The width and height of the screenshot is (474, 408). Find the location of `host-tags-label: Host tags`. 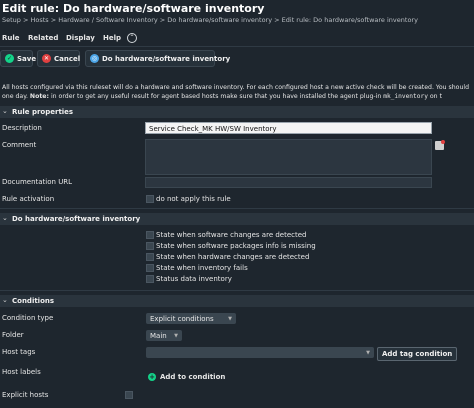

host-tags-label: Host tags is located at coordinates (19, 352).